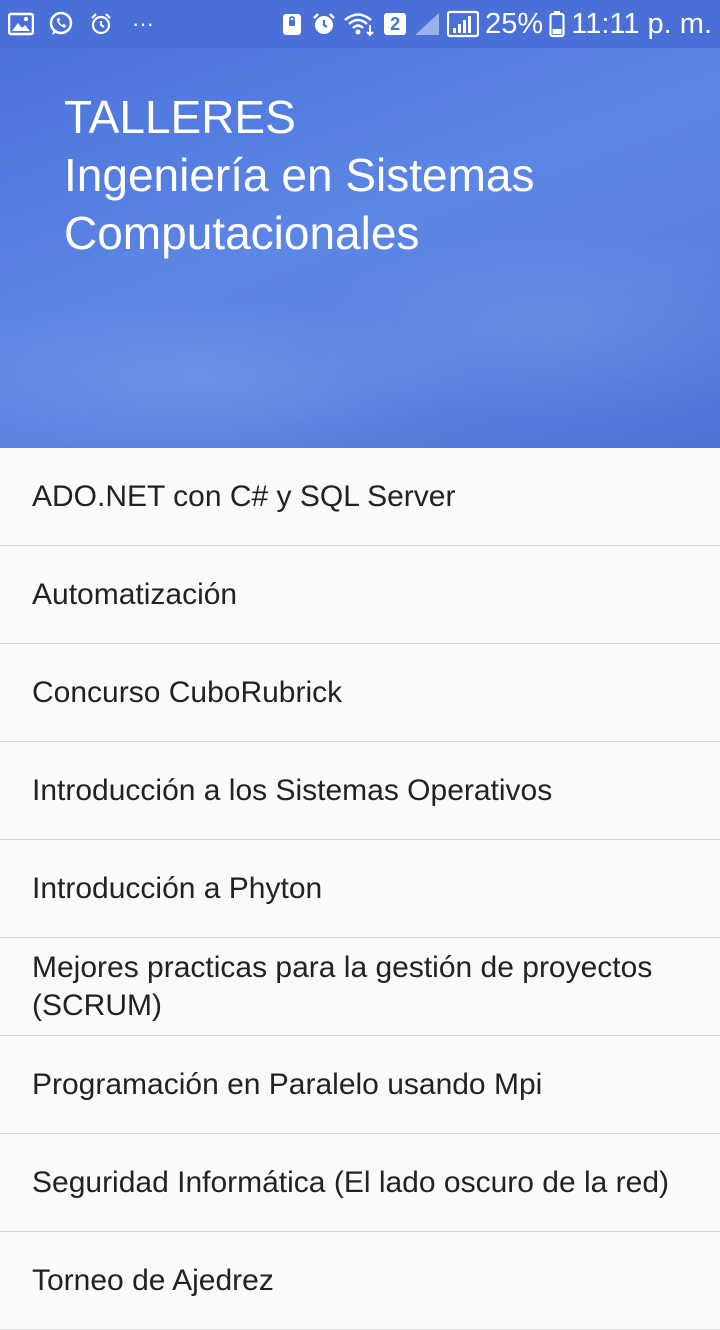  I want to click on title-line-1: TALLERES, so click(180, 117).